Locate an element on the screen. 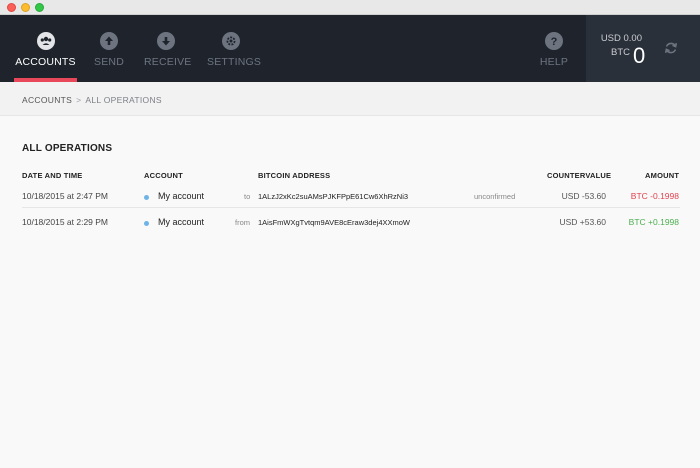  nav-item-accounts: ACCOUNTS is located at coordinates (45, 48).